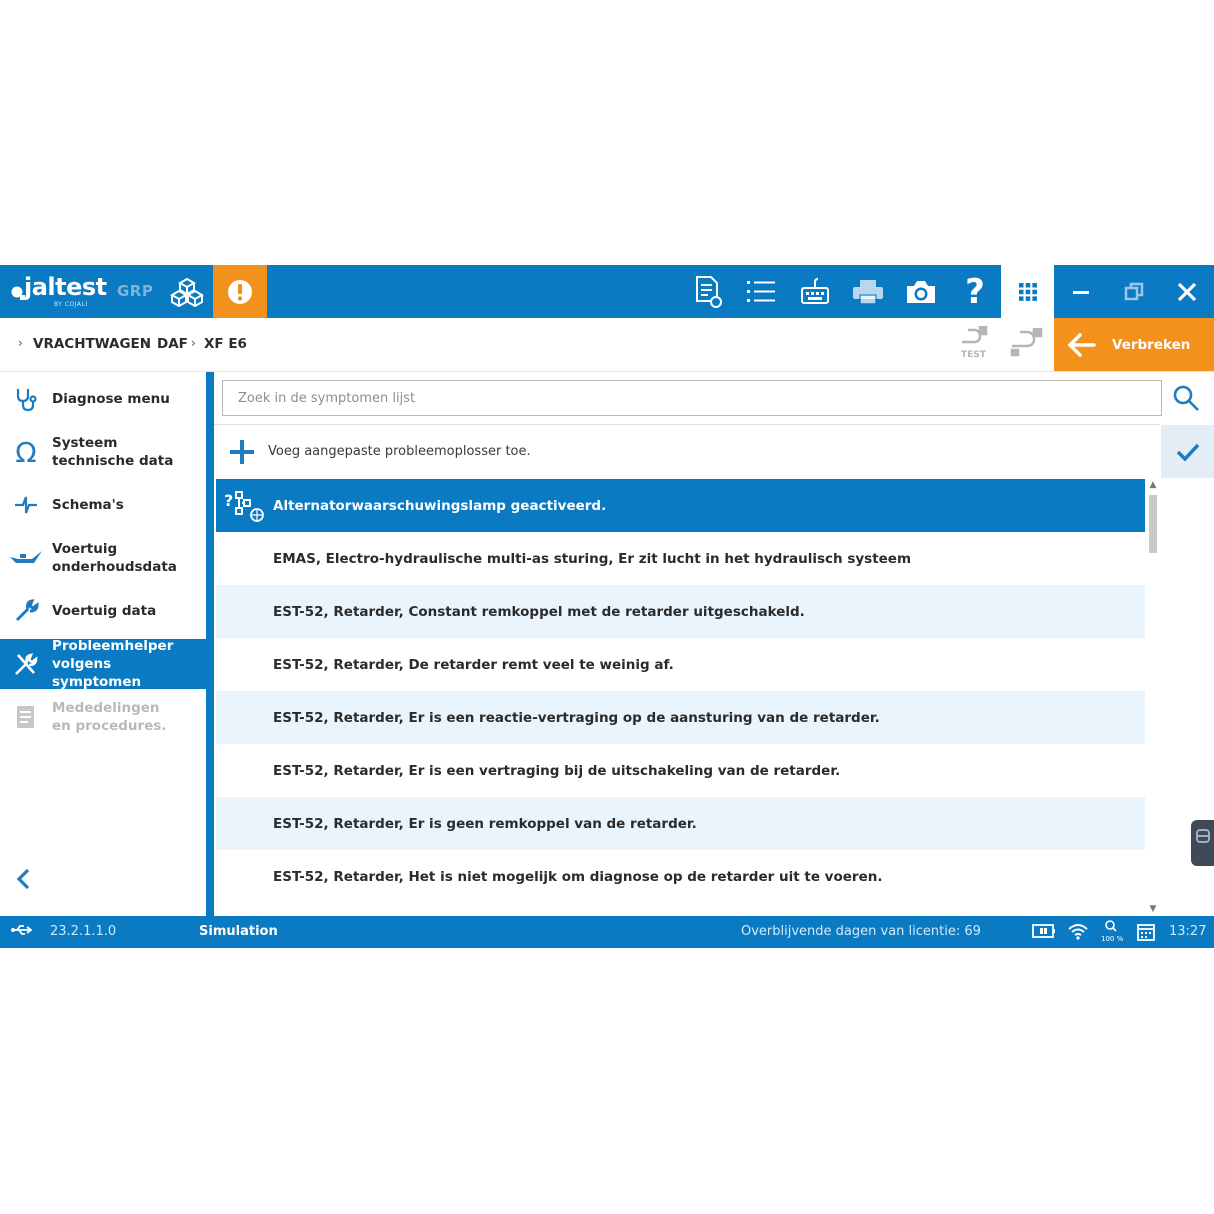  I want to click on disconnect-button: Verbreken, so click(1134, 344).